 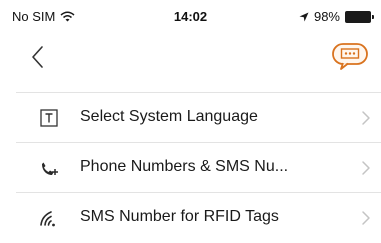 I want to click on battery-percent: 98%, so click(x=326, y=16).